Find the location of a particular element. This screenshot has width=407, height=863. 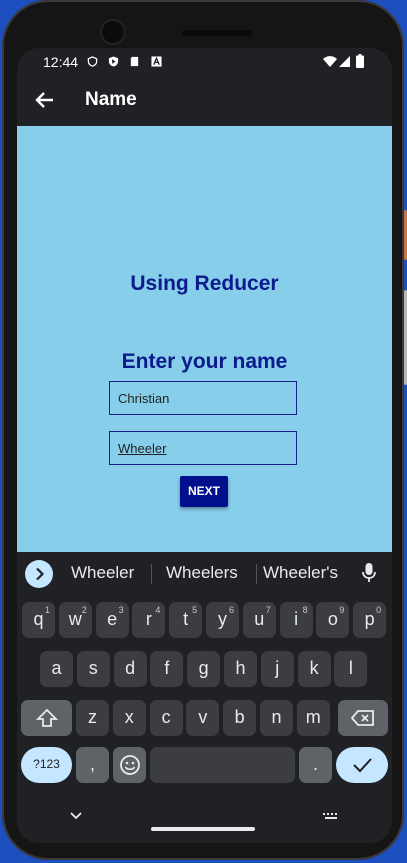

home-gesture-handle is located at coordinates (203, 829).